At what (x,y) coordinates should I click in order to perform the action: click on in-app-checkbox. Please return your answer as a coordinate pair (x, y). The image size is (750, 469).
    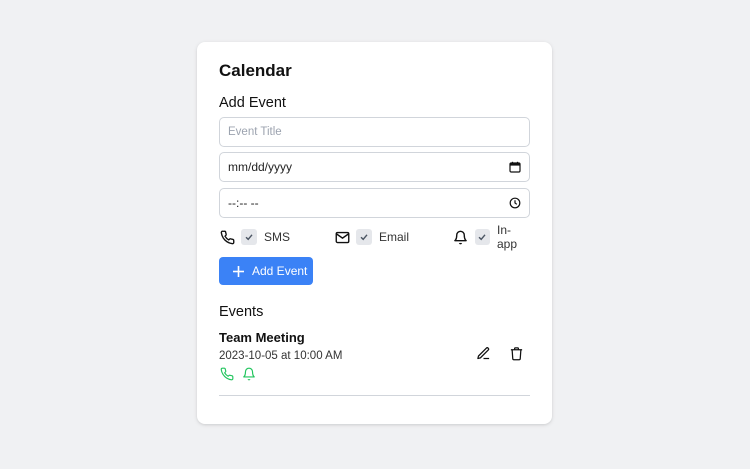
    Looking at the image, I should click on (482, 237).